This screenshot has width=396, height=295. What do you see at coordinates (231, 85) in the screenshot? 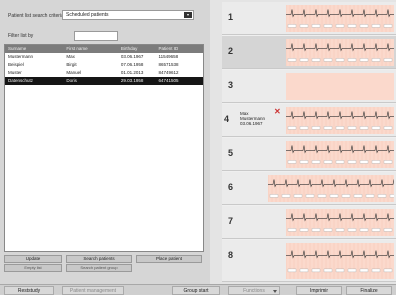
I see `slot-number: 3` at bounding box center [231, 85].